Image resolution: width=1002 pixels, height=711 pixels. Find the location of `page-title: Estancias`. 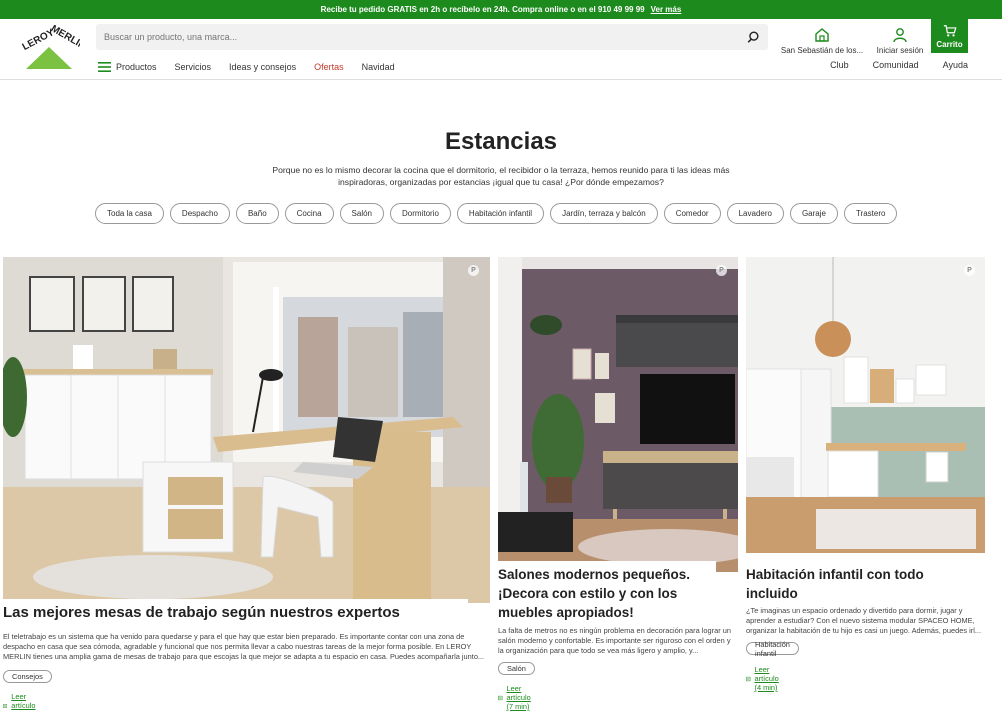

page-title: Estancias is located at coordinates (501, 141).